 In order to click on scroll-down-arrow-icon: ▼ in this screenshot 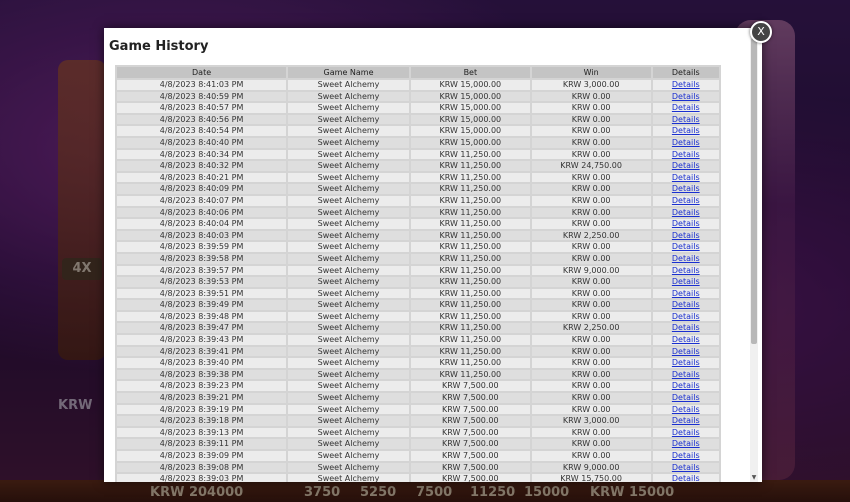, I will do `click(754, 478)`.